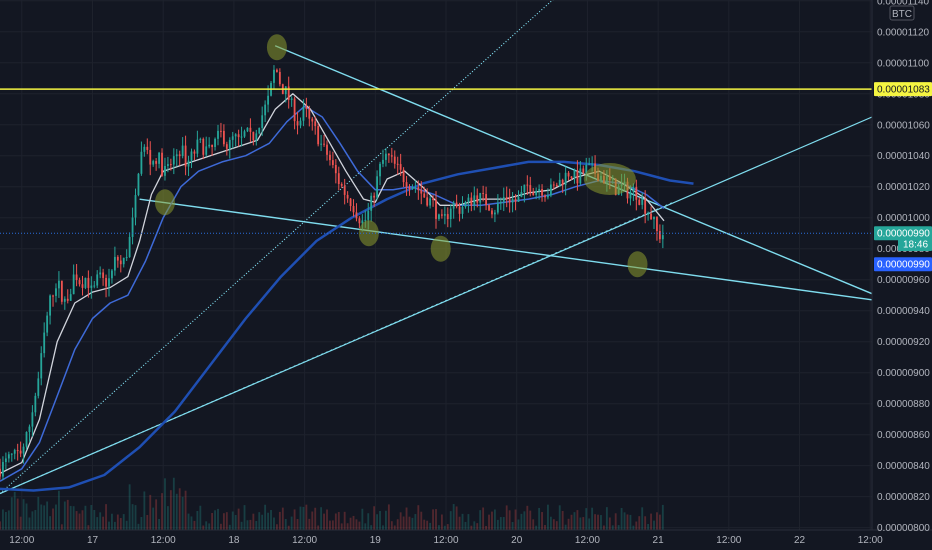 The height and width of the screenshot is (550, 932). What do you see at coordinates (609, 178) in the screenshot?
I see `highlight-marker` at bounding box center [609, 178].